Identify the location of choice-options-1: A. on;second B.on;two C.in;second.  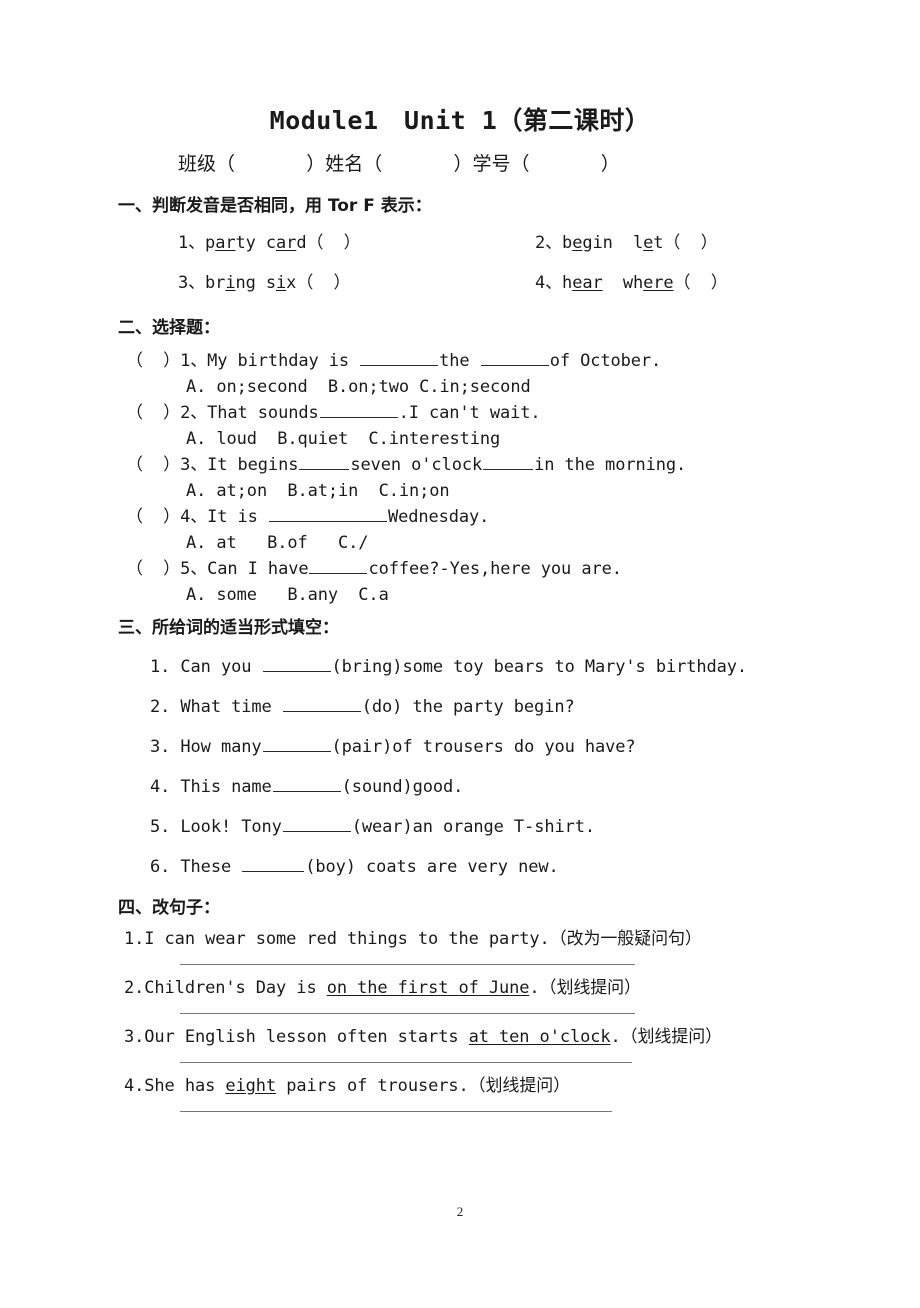
(460, 387).